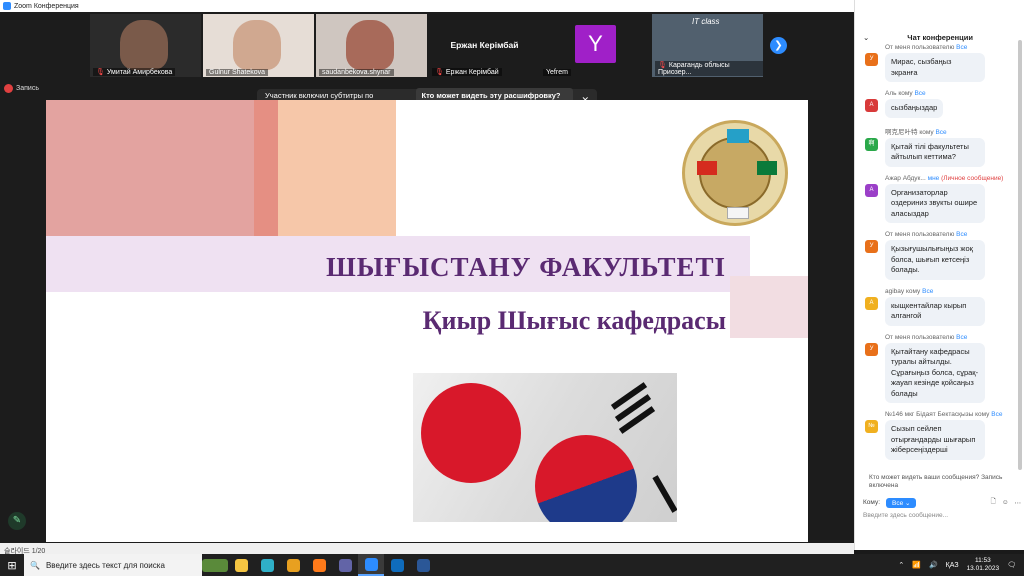 Image resolution: width=1024 pixels, height=576 pixels. What do you see at coordinates (35, 565) in the screenshot?
I see `search-icon: 🔍` at bounding box center [35, 565].